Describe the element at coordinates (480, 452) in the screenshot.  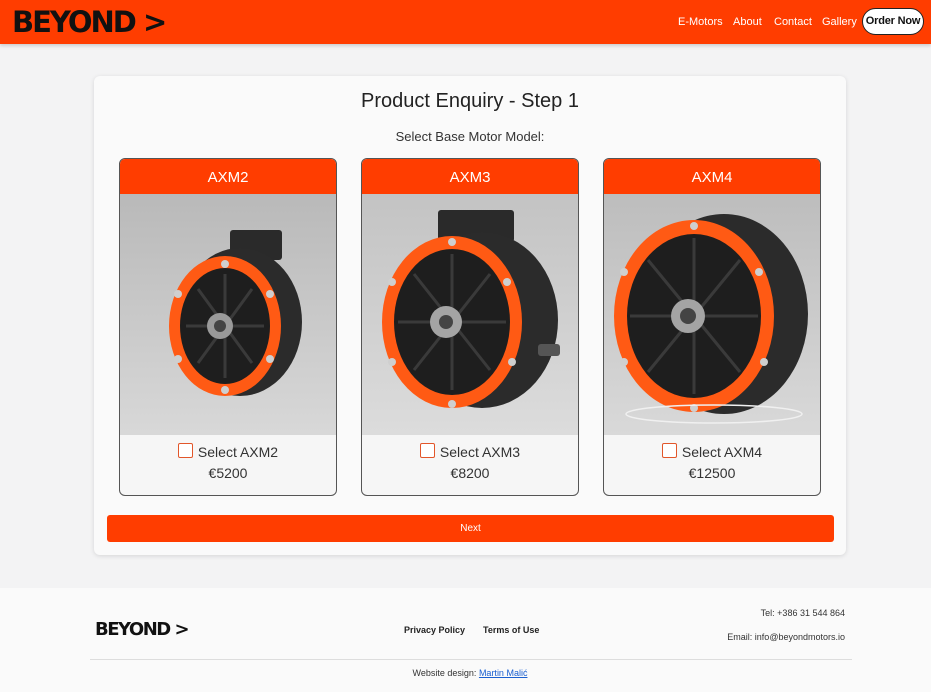
I see `select-label: Select AXM3` at that location.